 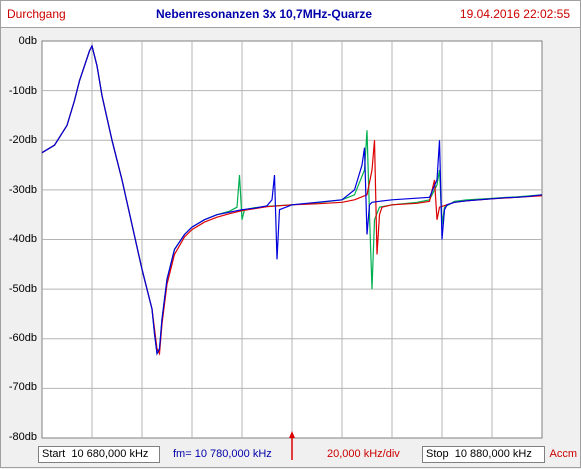 I want to click on start-frequency-field: Start 10 680,000 kHz, so click(x=99, y=454).